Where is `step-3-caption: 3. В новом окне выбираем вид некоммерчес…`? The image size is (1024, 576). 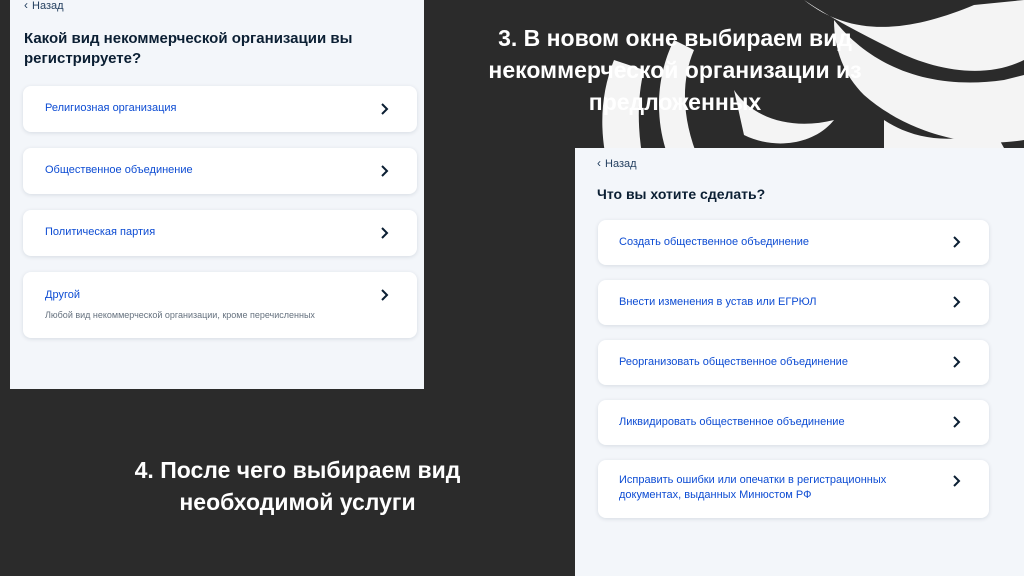 step-3-caption: 3. В новом окне выбираем вид некоммерчес… is located at coordinates (675, 70).